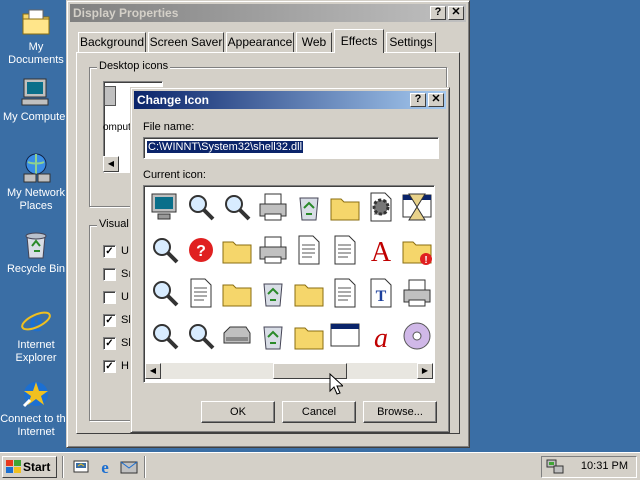 The width and height of the screenshot is (640, 480). Describe the element at coordinates (109, 251) in the screenshot. I see `visual-checkbox-1: ✓` at that location.